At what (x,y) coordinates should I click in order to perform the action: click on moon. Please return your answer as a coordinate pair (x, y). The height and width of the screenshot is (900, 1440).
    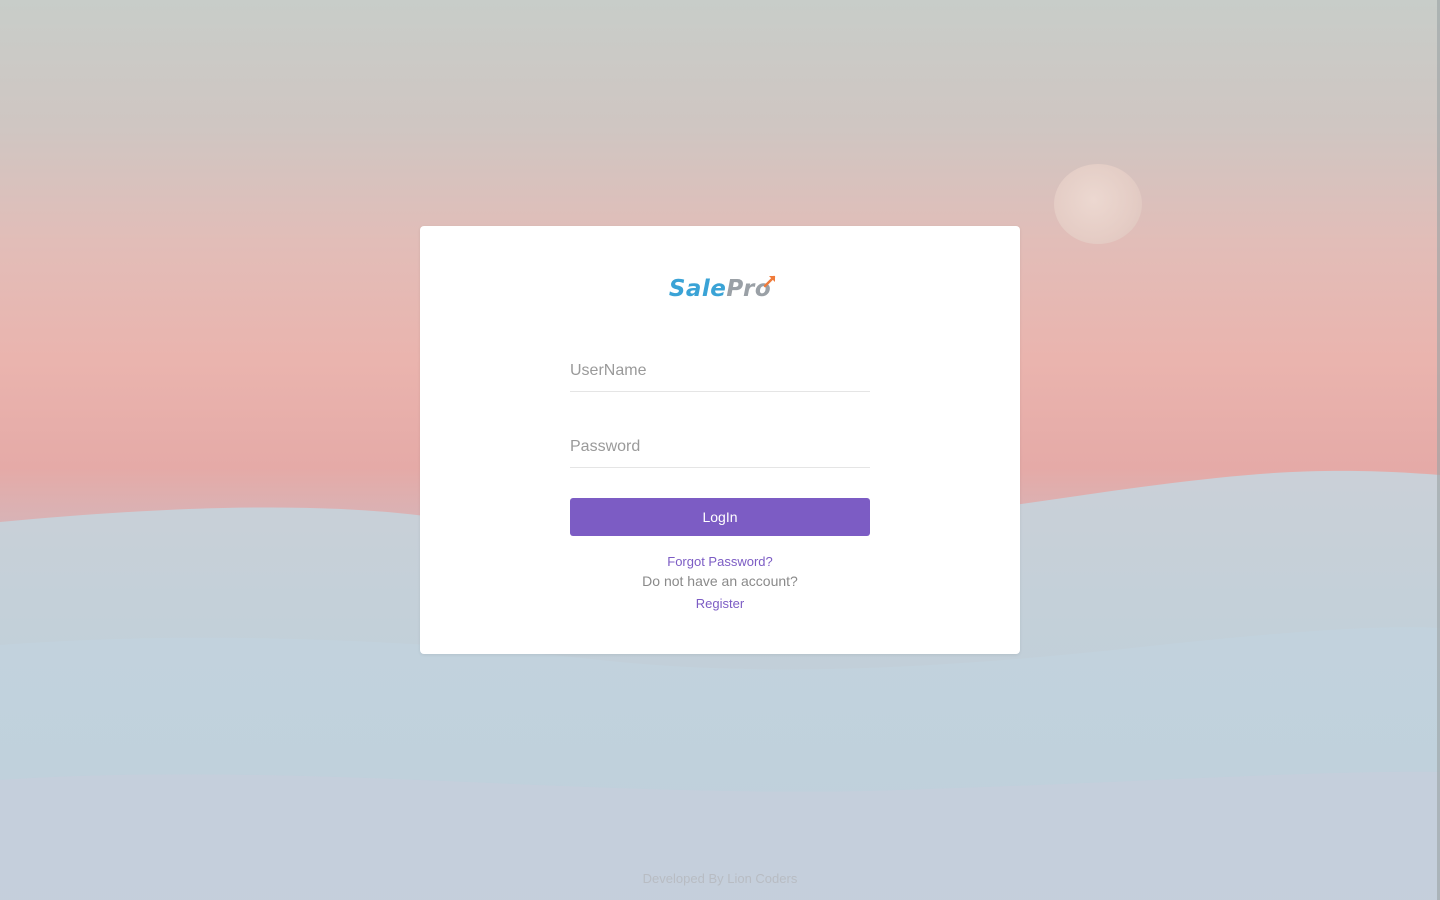
    Looking at the image, I should click on (1098, 204).